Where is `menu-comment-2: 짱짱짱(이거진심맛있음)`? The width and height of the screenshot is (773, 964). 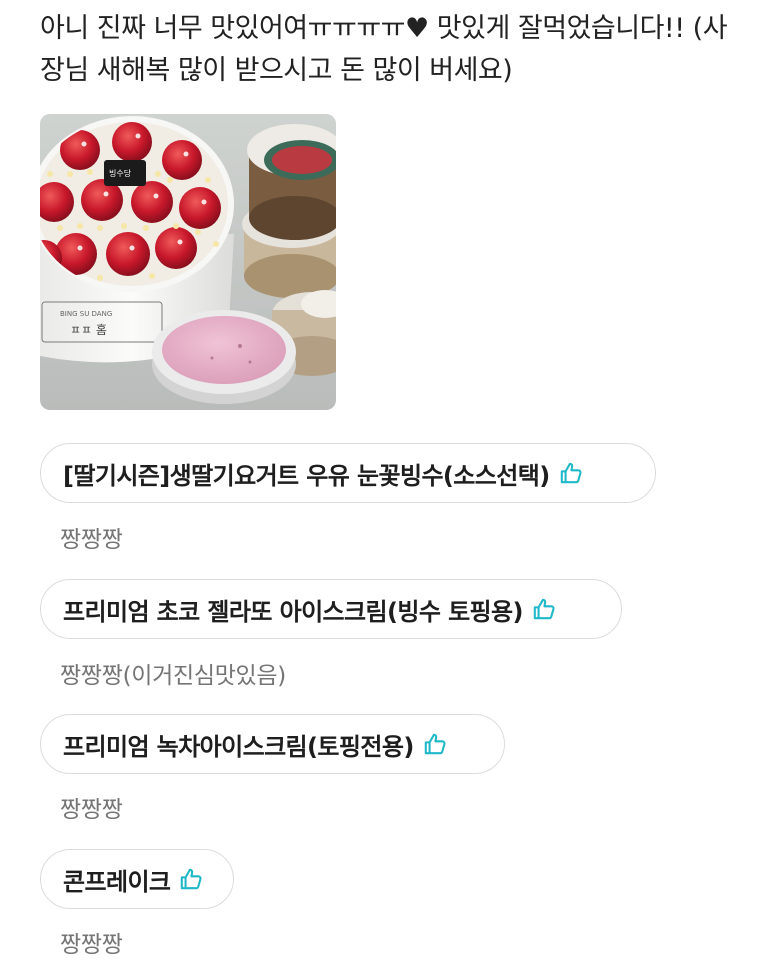
menu-comment-2: 짱짱짱(이거진심맛있음) is located at coordinates (173, 676).